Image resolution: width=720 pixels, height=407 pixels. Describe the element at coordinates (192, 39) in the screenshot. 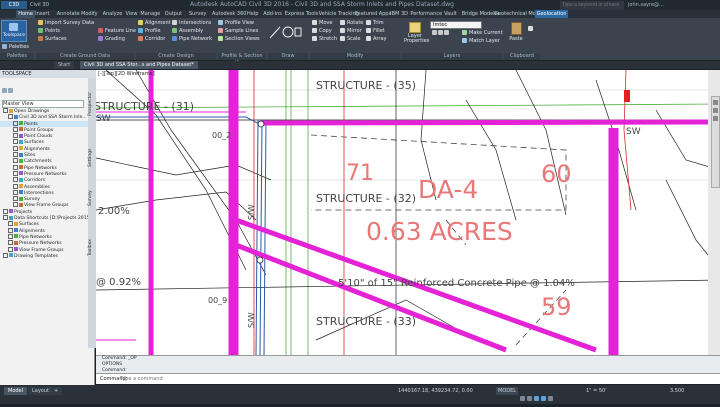

I see `pipe-network-button: Pipe Network` at that location.